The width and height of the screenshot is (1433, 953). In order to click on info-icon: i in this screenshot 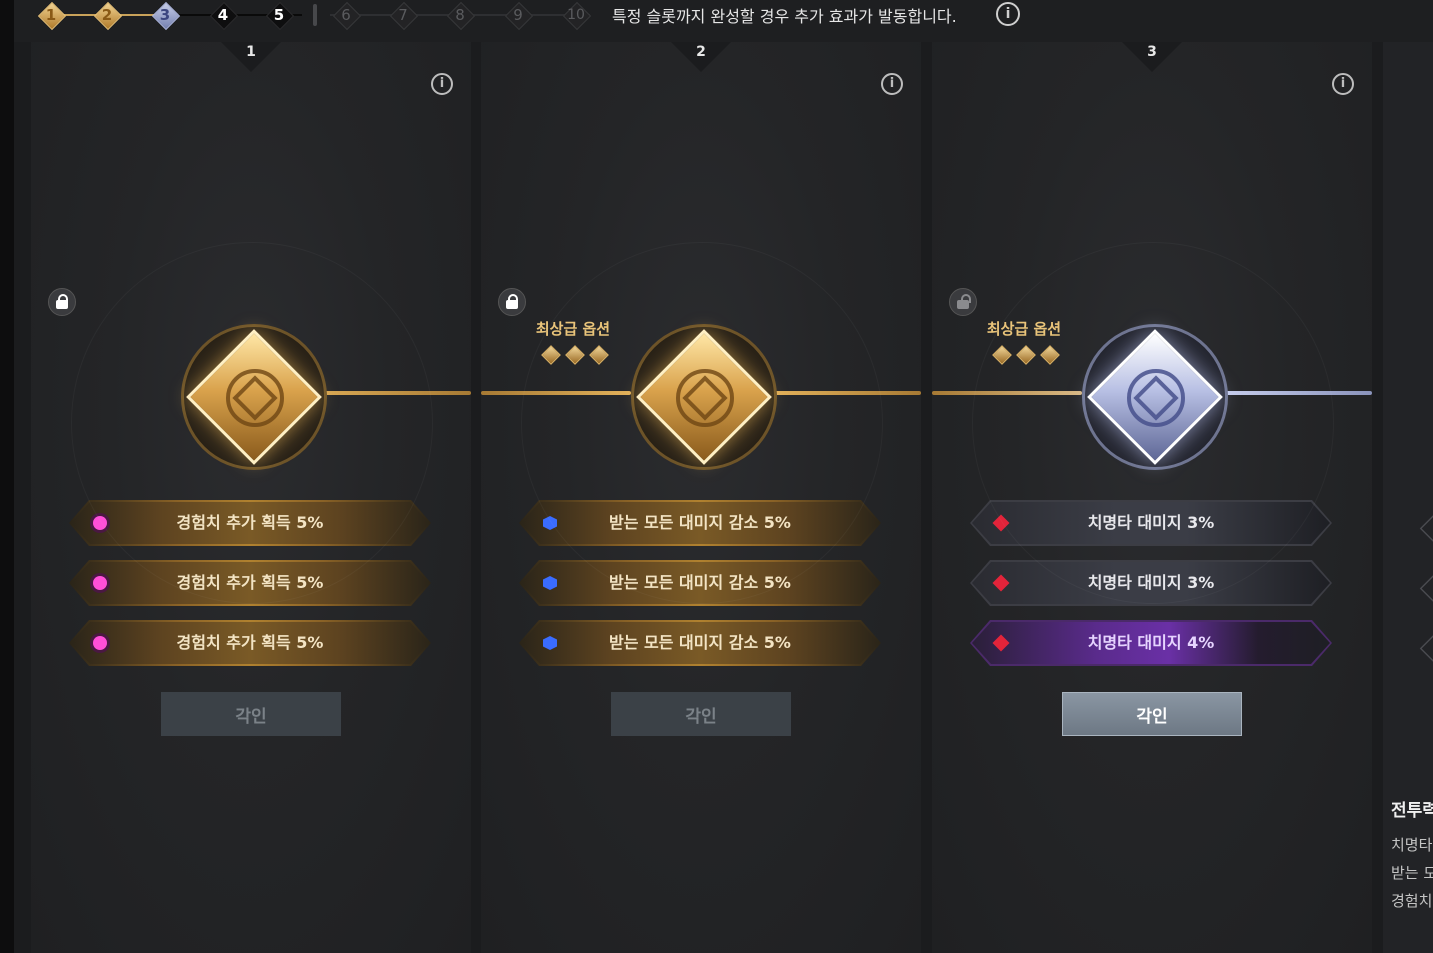, I will do `click(1008, 14)`.